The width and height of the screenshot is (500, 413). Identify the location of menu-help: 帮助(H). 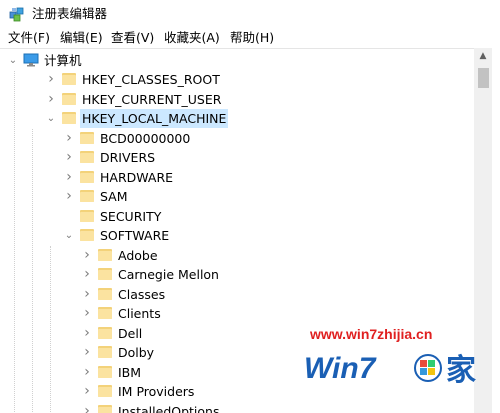
(252, 38).